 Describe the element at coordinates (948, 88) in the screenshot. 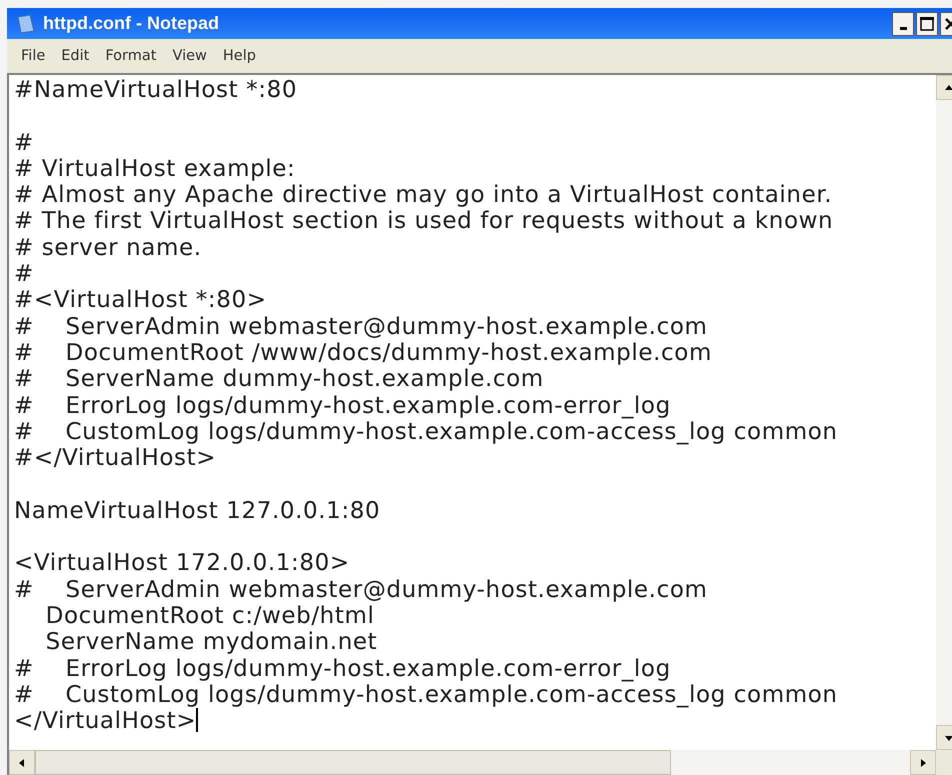

I see `up-arrow-icon` at that location.